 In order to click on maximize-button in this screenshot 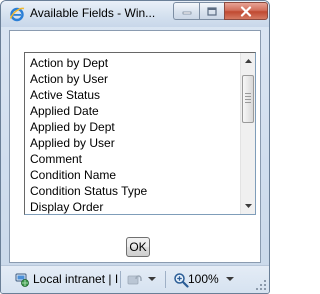, I will do `click(211, 11)`.